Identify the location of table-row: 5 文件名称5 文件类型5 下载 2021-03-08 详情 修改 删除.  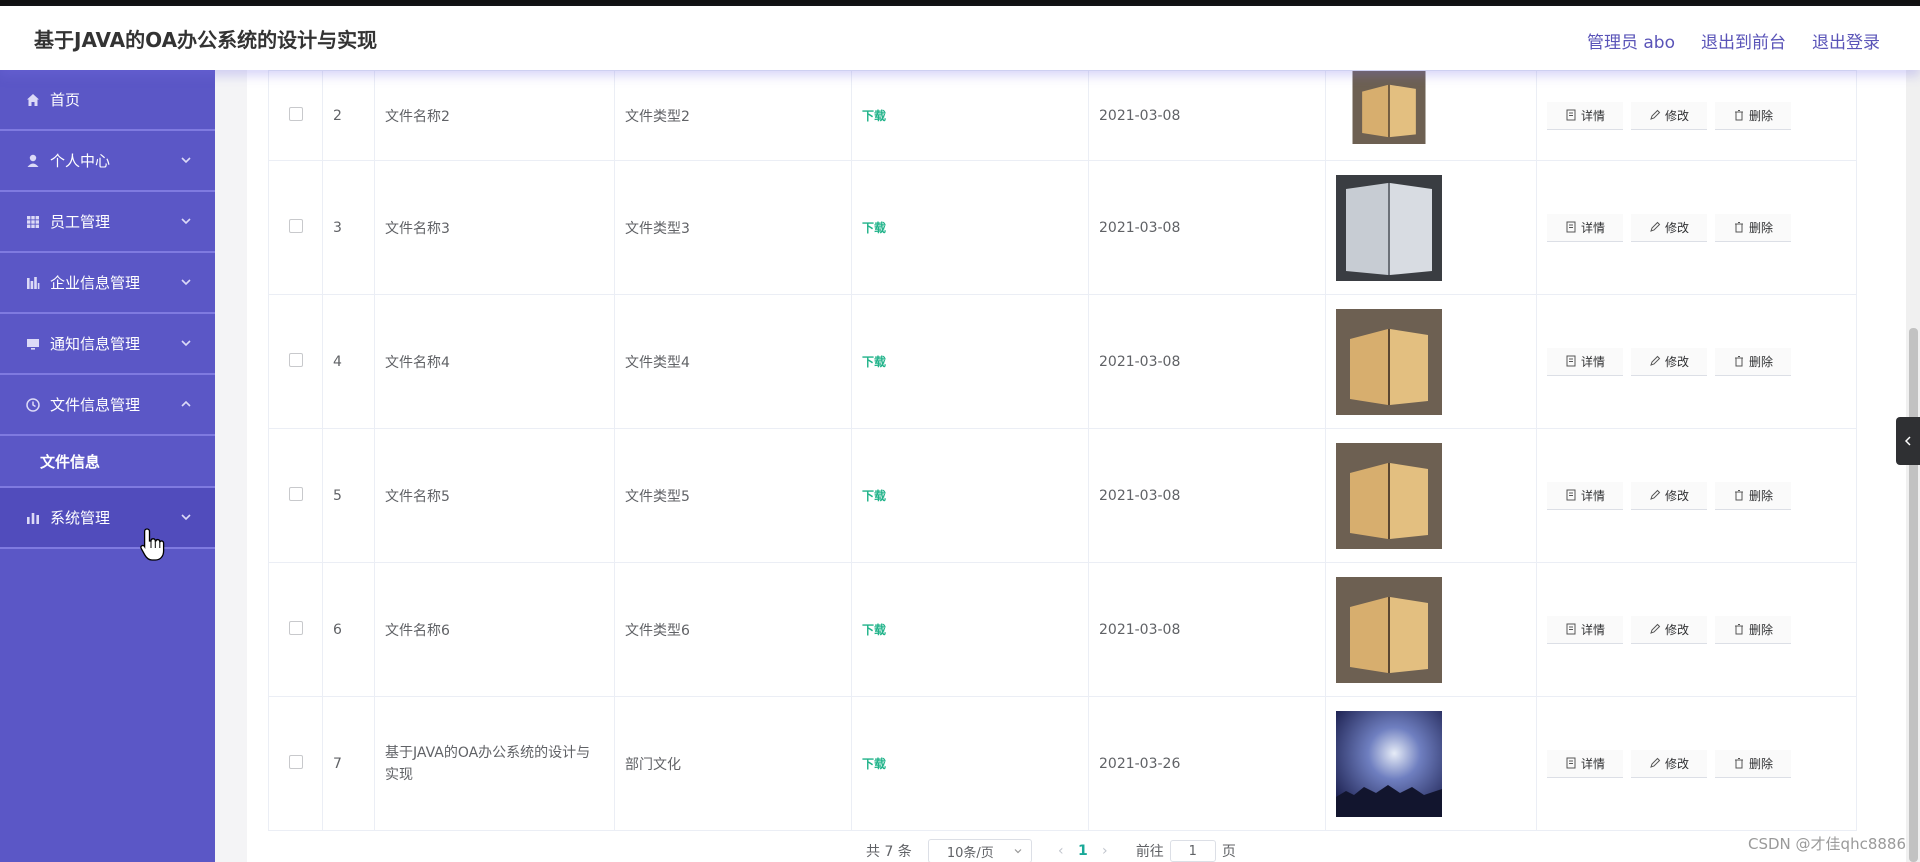
(1062, 495).